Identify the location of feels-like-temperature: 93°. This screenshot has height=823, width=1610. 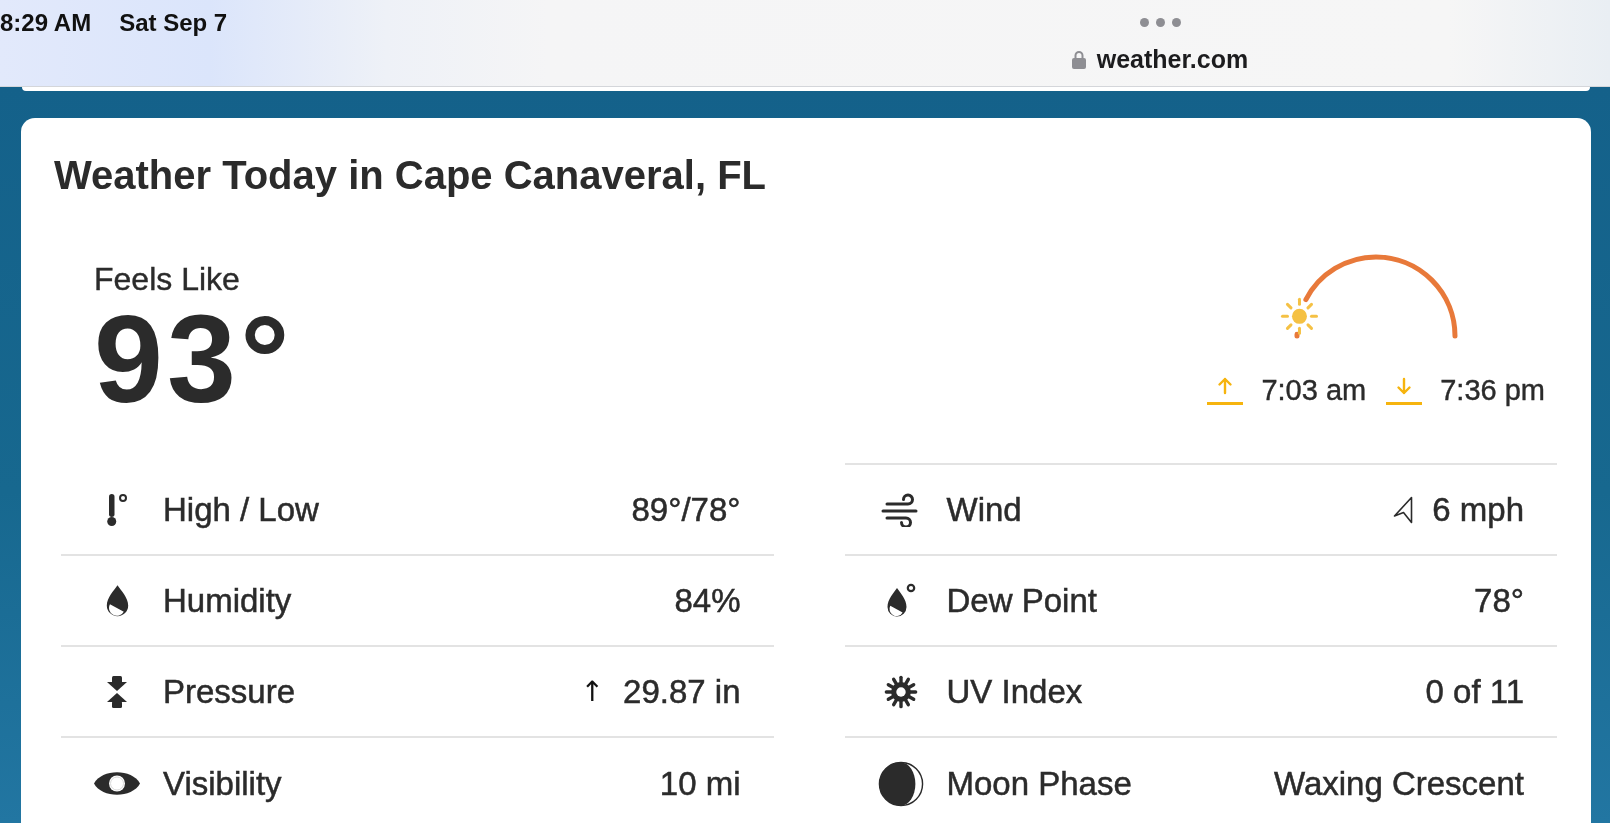
(194, 359).